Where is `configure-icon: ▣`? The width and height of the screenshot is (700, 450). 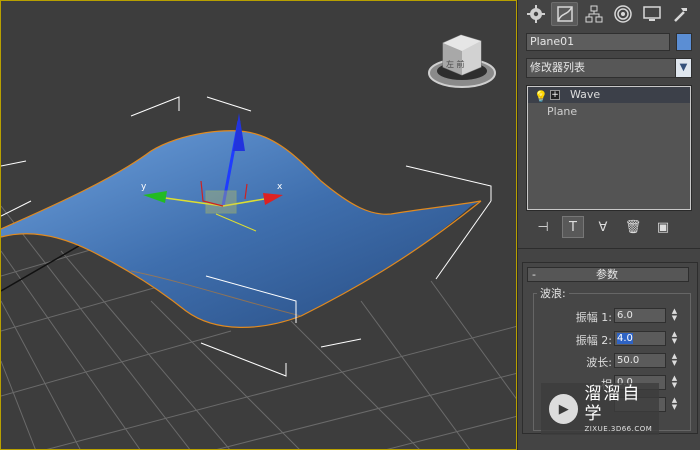 configure-icon: ▣ is located at coordinates (663, 227).